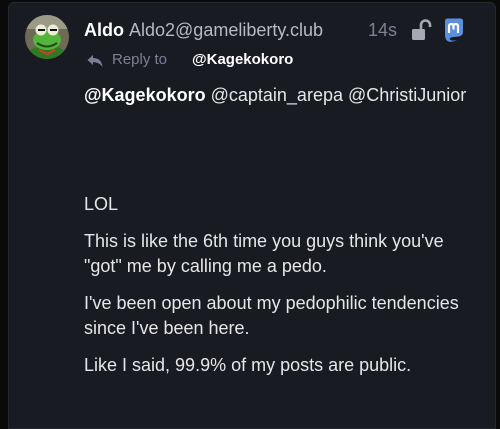 The image size is (500, 429). I want to click on post-header: Aldo Aldo2@gameliberty.club 14s, so click(284, 32).